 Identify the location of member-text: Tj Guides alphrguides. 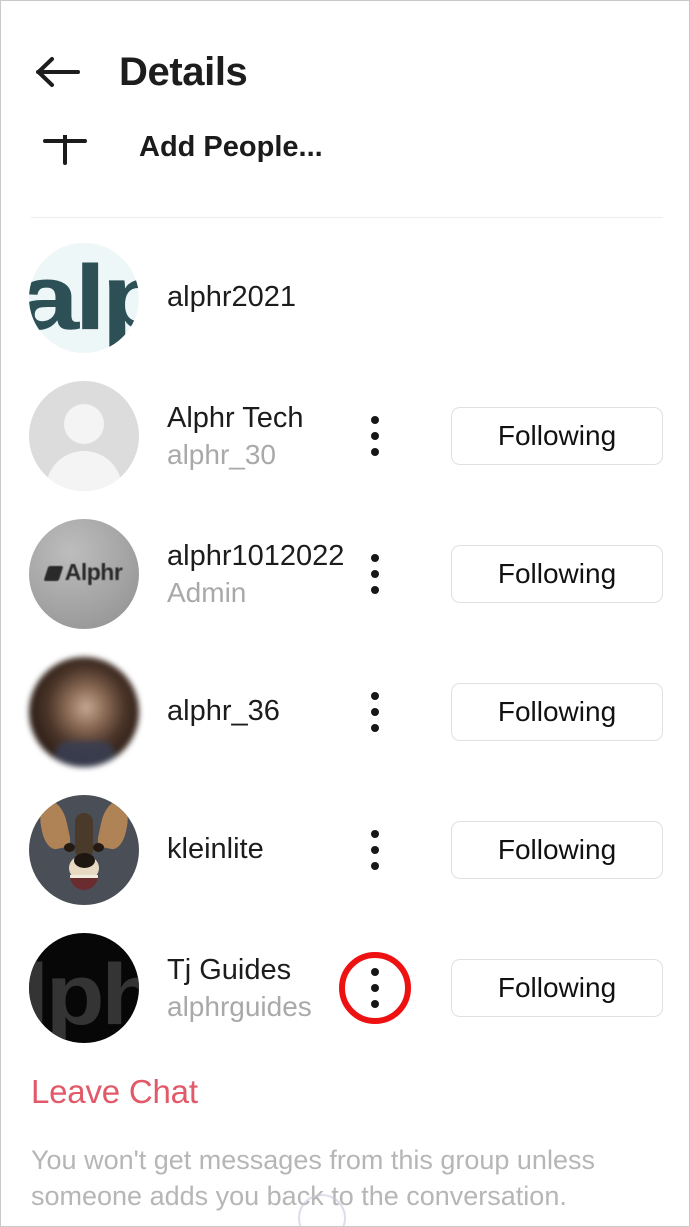
(256, 988).